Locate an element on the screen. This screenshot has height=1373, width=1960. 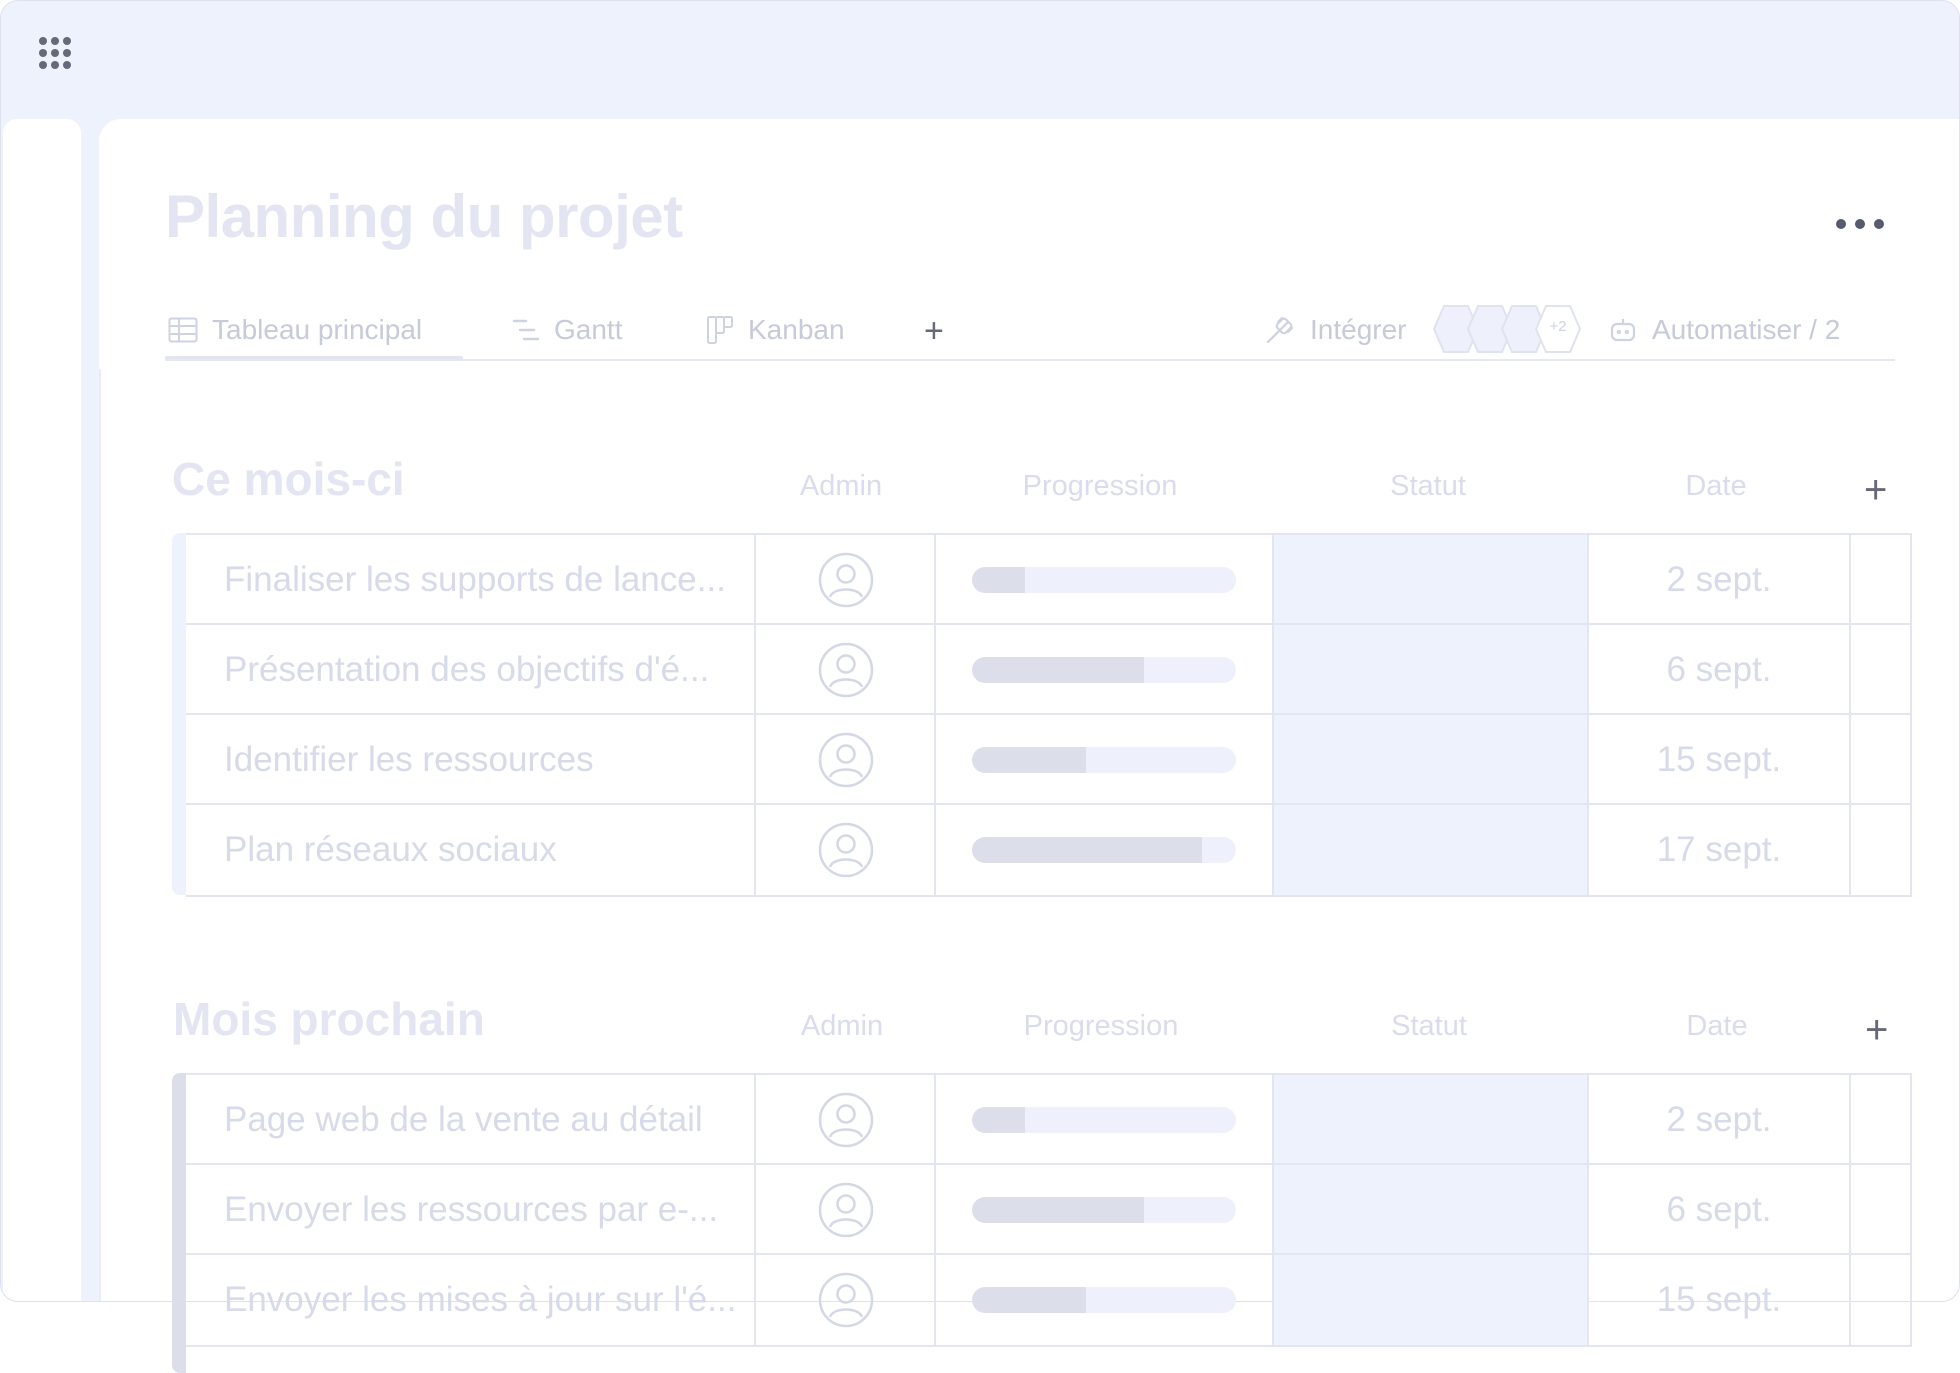
date-cell: 17 sept. is located at coordinates (1720, 850).